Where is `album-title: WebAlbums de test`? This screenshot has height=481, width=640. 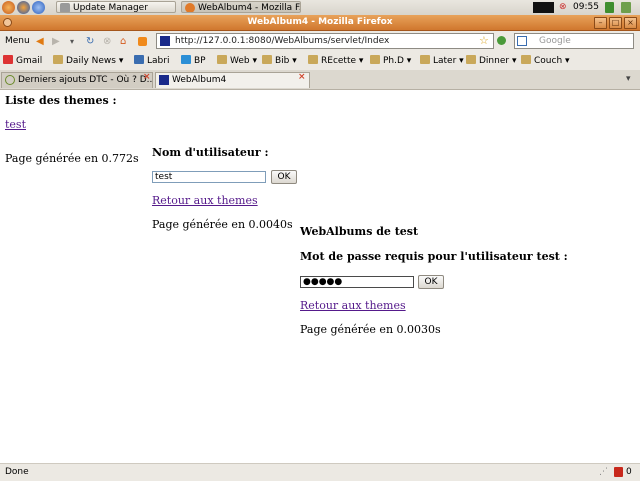
album-title: WebAlbums de test is located at coordinates (359, 231).